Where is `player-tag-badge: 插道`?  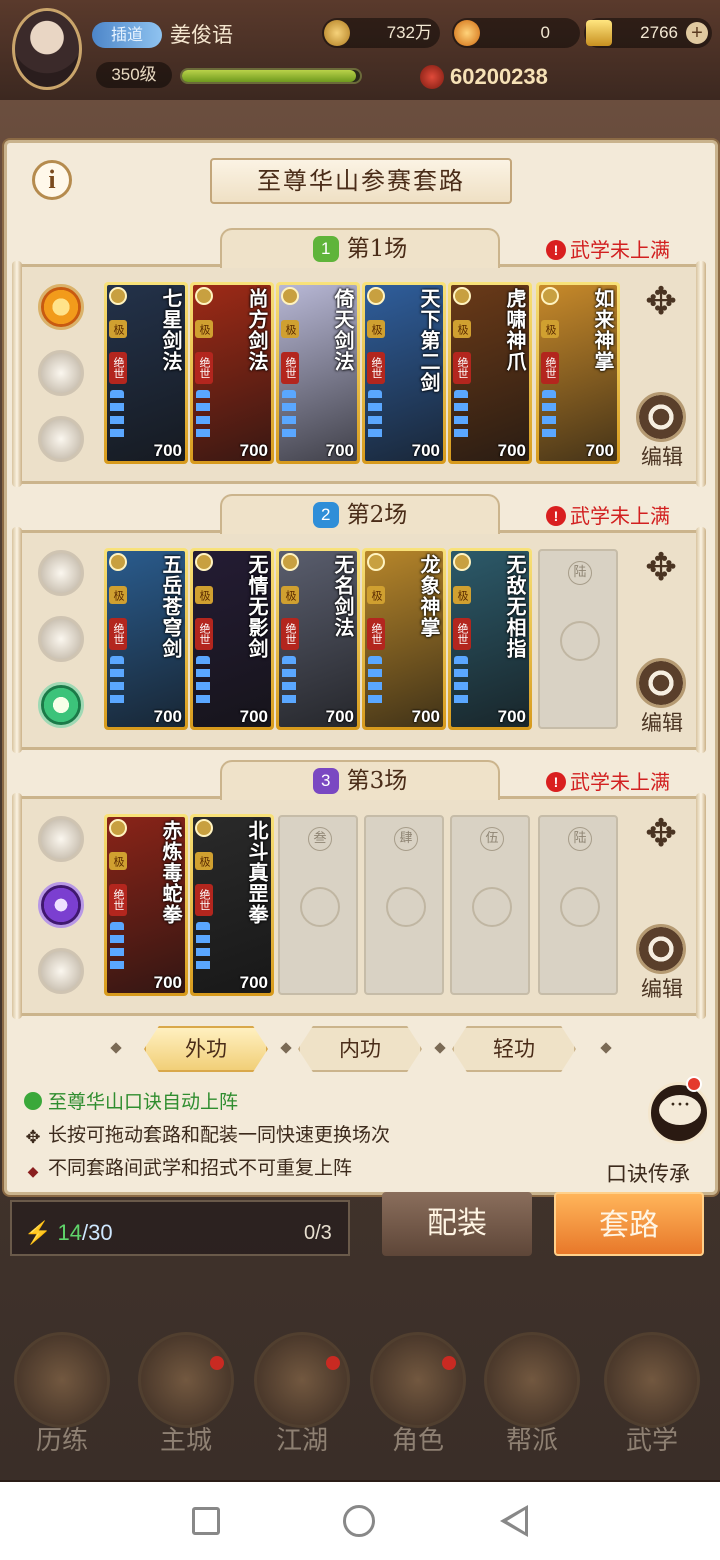
player-tag-badge: 插道 is located at coordinates (127, 35).